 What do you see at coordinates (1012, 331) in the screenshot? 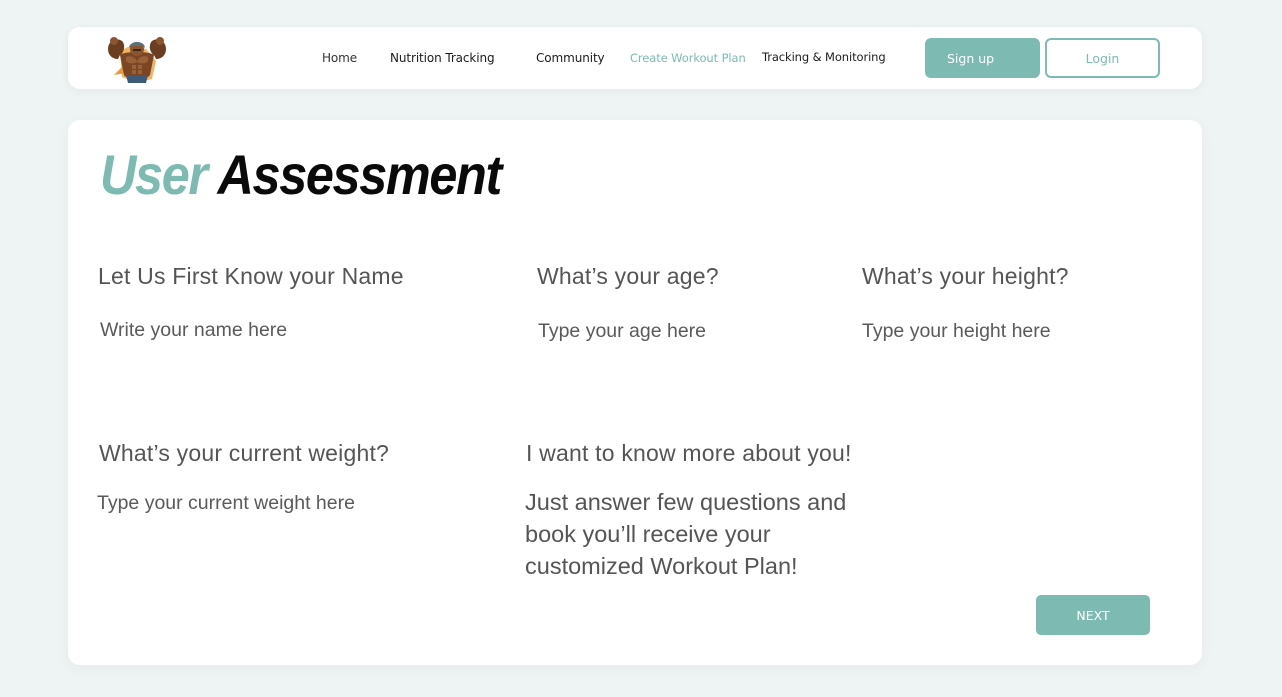
I see `height-input` at bounding box center [1012, 331].